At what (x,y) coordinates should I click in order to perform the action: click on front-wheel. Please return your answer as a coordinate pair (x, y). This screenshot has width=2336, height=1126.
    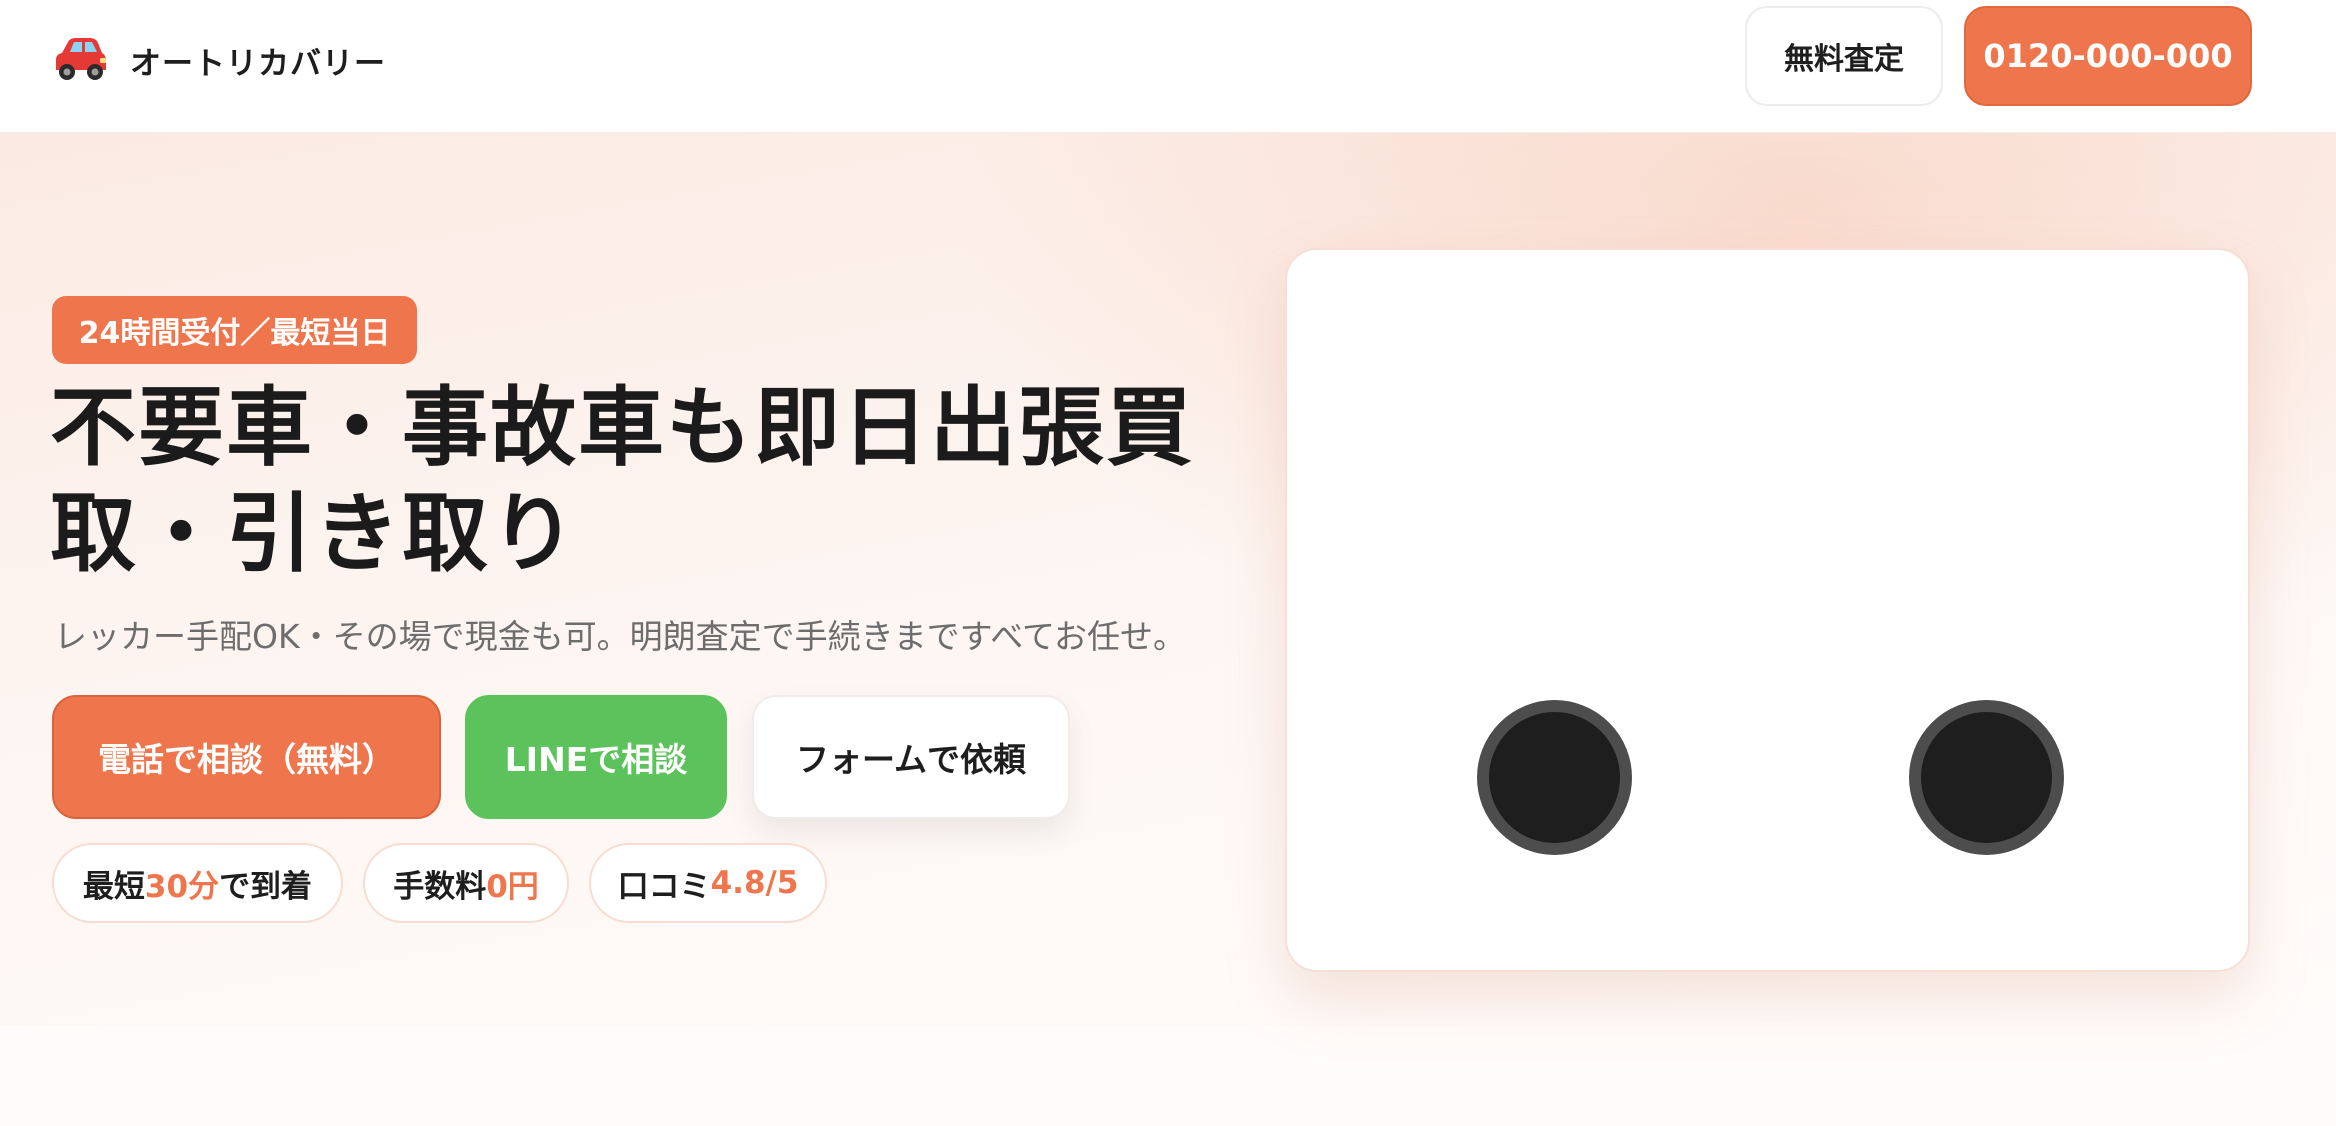
    Looking at the image, I should click on (1554, 777).